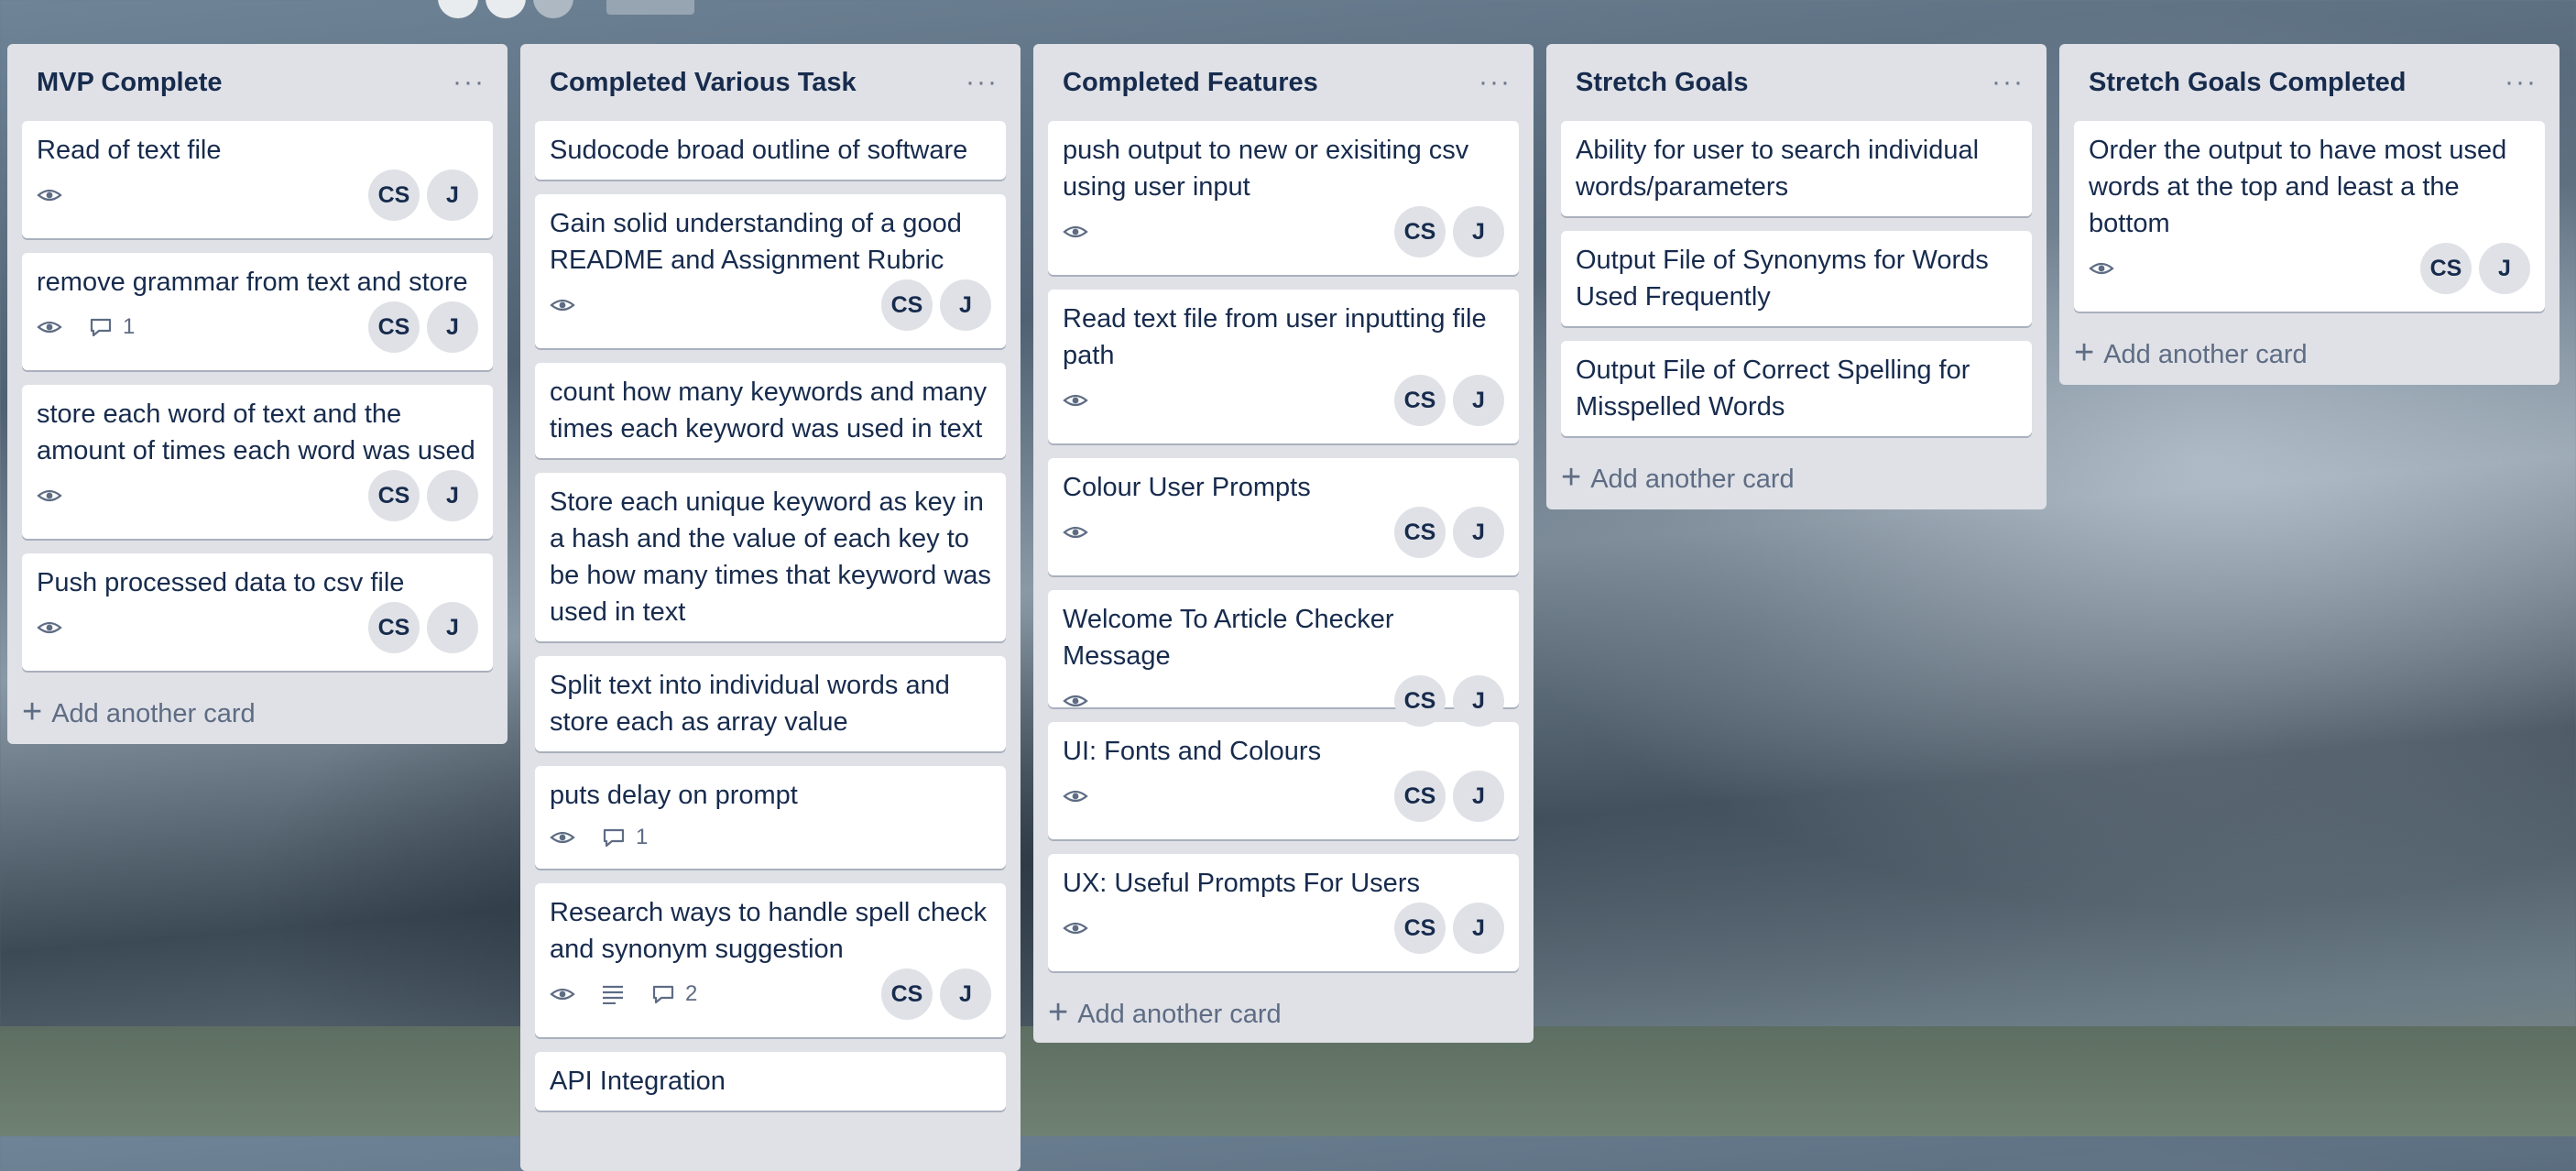 This screenshot has height=1171, width=2576. Describe the element at coordinates (257, 327) in the screenshot. I see `card-badges: 1 CS J` at that location.